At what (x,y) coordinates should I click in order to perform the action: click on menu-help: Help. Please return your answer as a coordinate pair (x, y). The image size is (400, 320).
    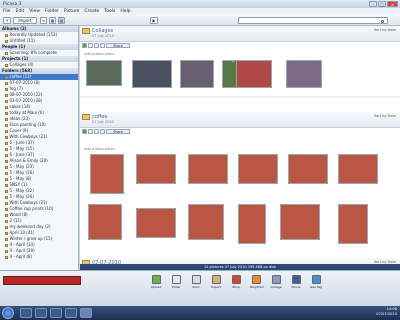
    Looking at the image, I should click on (125, 11).